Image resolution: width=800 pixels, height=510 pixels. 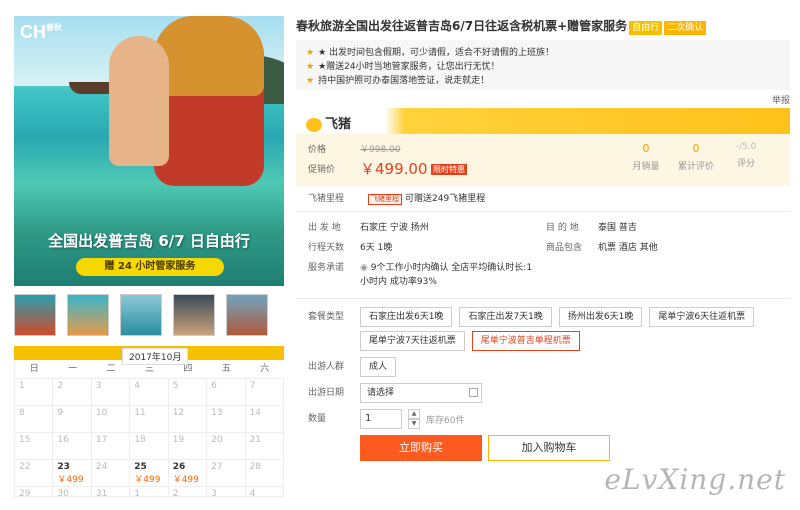 What do you see at coordinates (150, 267) in the screenshot?
I see `image-subline: 赠 24 小时管家服务` at bounding box center [150, 267].